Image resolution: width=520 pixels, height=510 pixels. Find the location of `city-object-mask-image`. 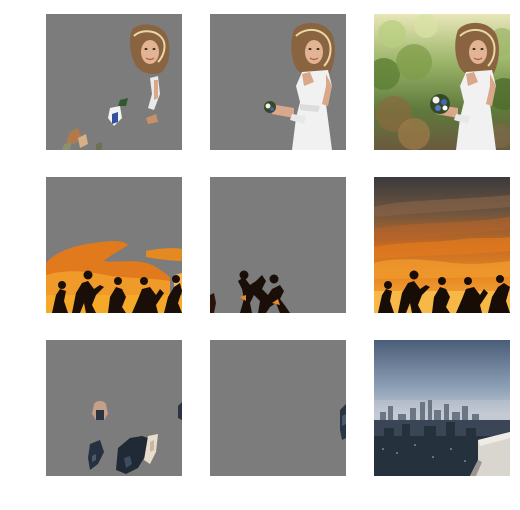

city-object-mask-image is located at coordinates (278, 408).